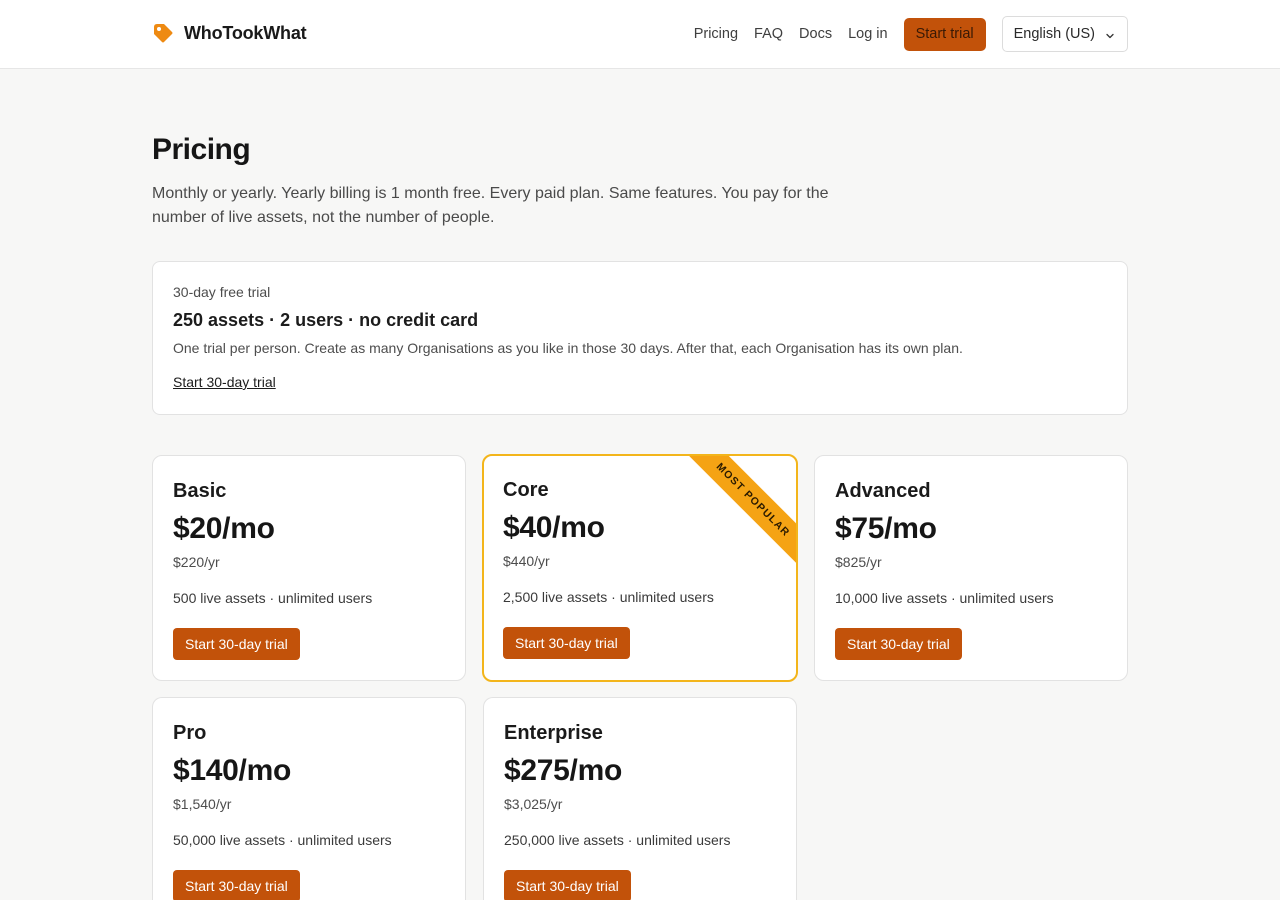 This screenshot has height=900, width=1280. What do you see at coordinates (886, 528) in the screenshot?
I see `plan-price: $75/mo` at bounding box center [886, 528].